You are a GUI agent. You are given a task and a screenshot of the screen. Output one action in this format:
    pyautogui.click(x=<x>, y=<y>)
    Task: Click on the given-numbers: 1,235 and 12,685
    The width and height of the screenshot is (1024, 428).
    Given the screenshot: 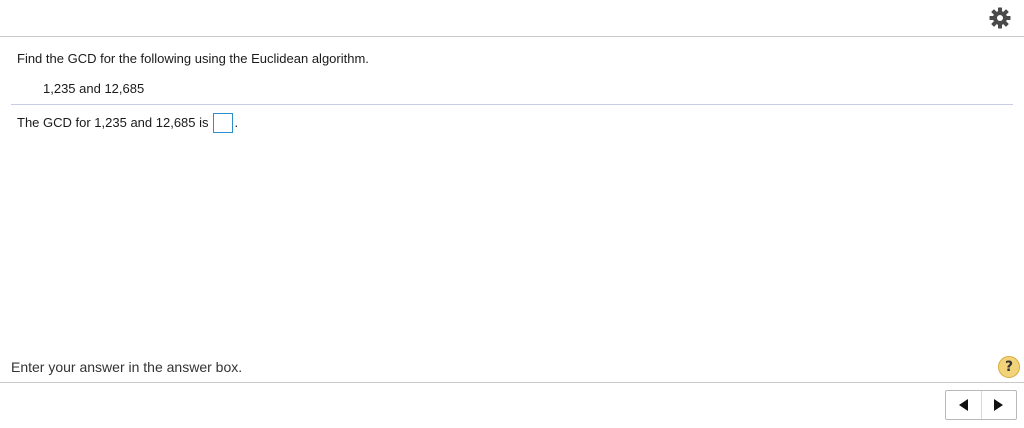 What is the action you would take?
    pyautogui.click(x=94, y=88)
    